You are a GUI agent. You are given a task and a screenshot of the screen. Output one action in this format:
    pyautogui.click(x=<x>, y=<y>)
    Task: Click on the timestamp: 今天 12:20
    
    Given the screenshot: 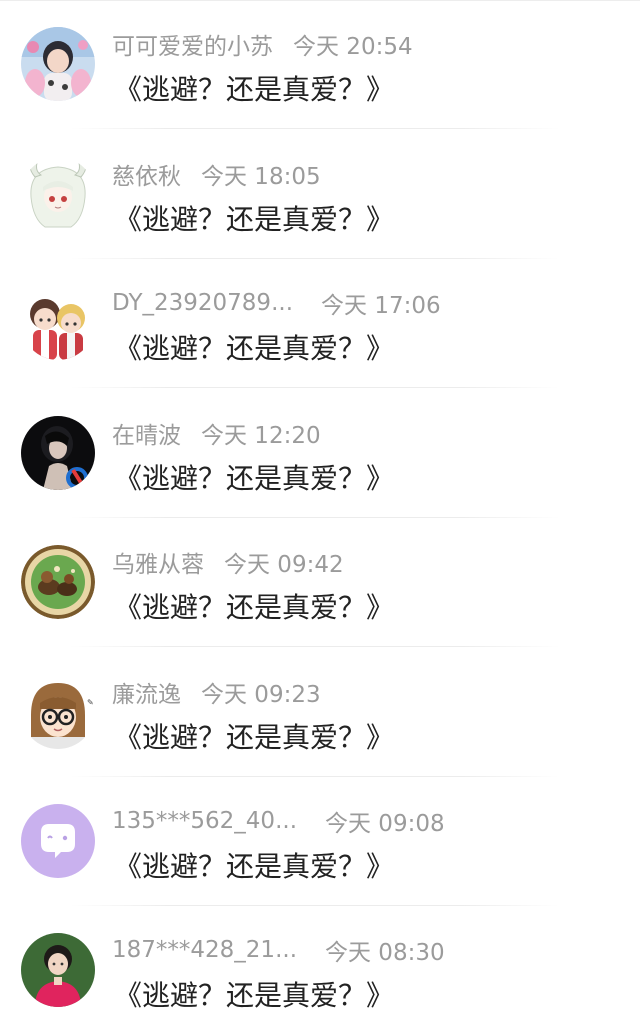 What is the action you would take?
    pyautogui.click(x=261, y=436)
    